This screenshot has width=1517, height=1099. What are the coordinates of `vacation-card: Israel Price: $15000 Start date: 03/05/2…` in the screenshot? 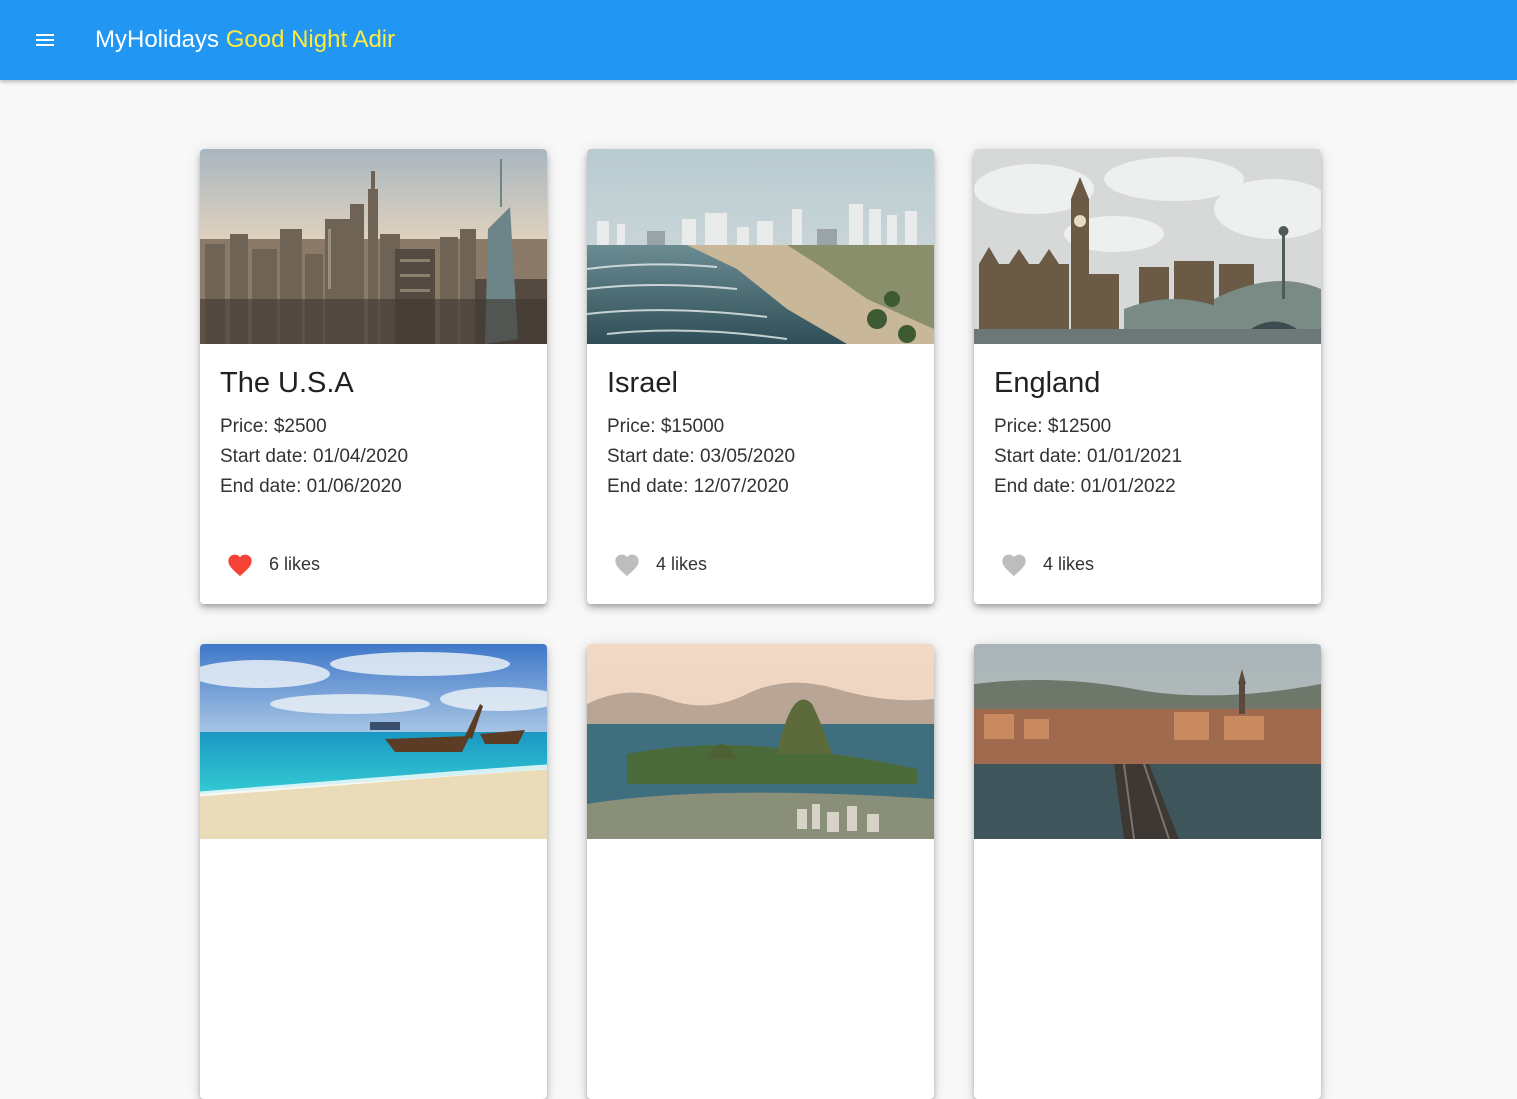 It's located at (760, 376).